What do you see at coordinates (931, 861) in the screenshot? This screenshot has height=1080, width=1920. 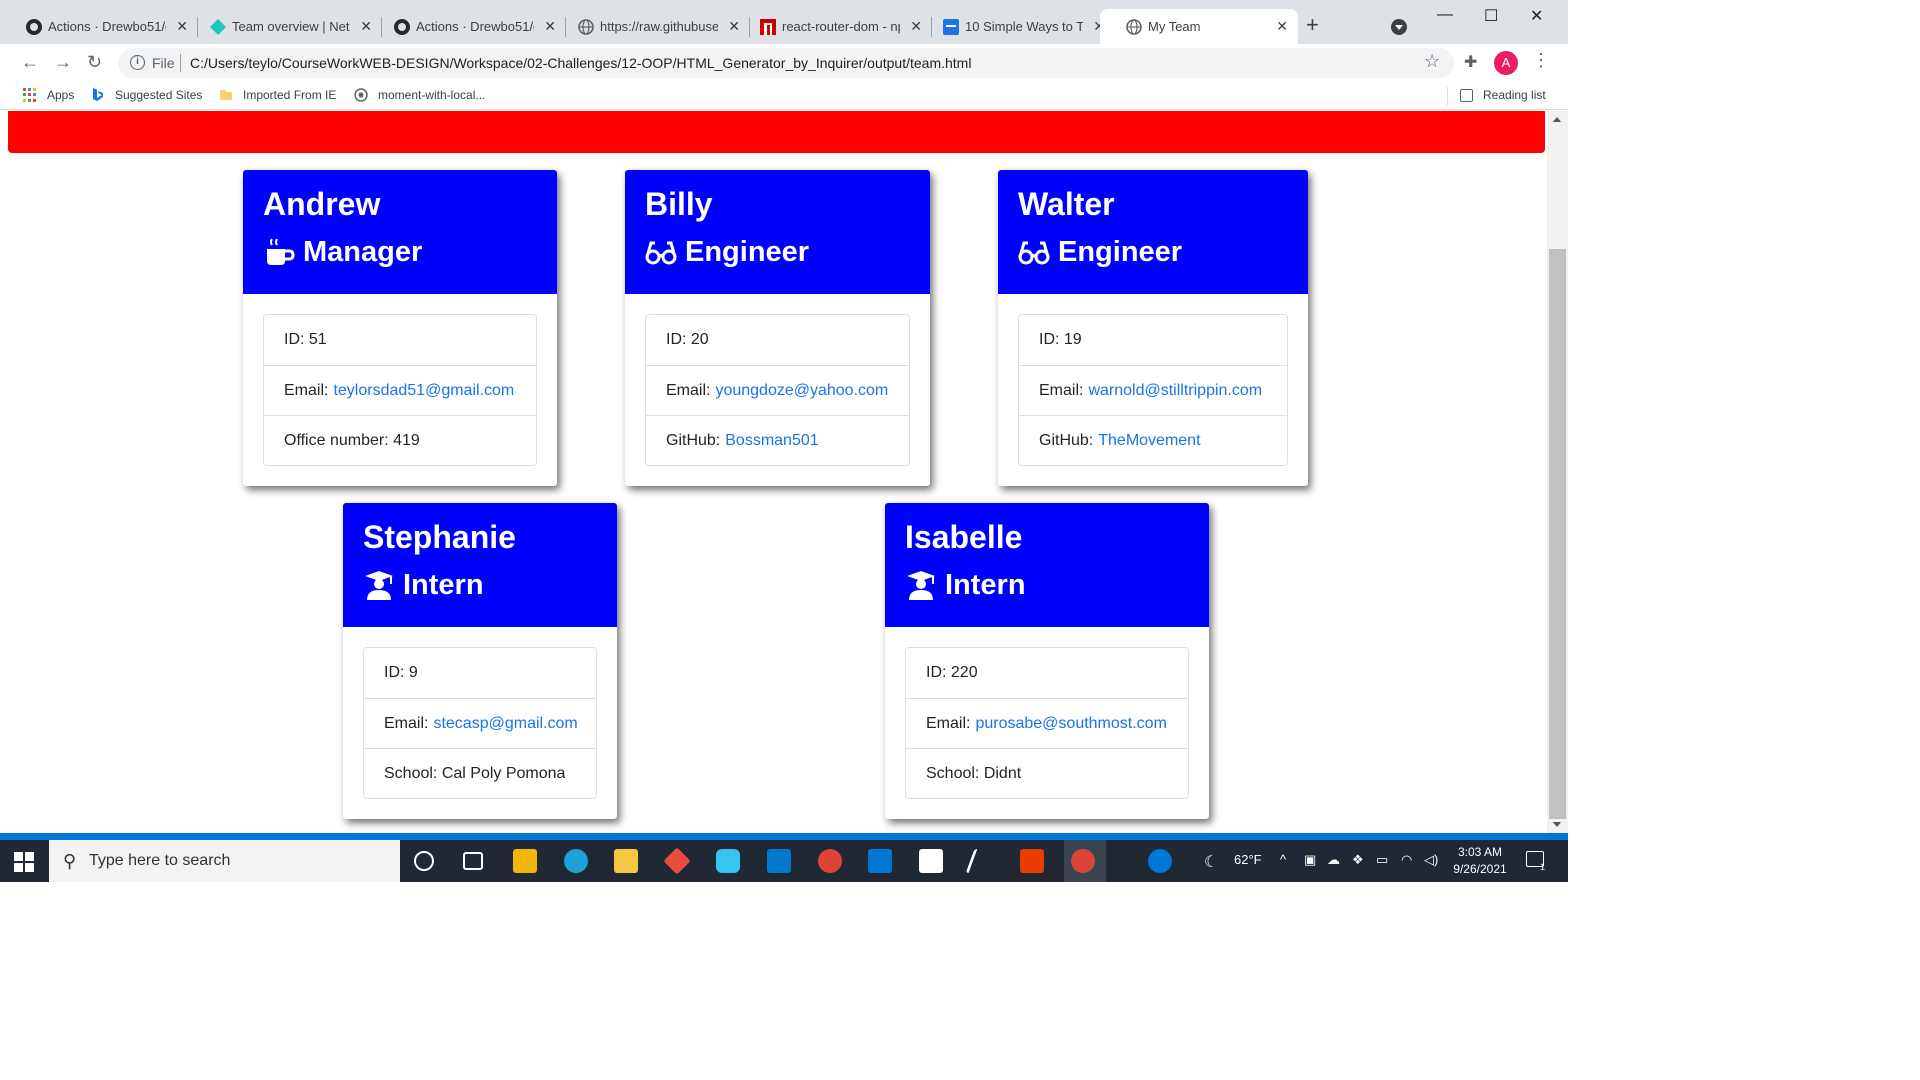 I see `amazon-icon` at bounding box center [931, 861].